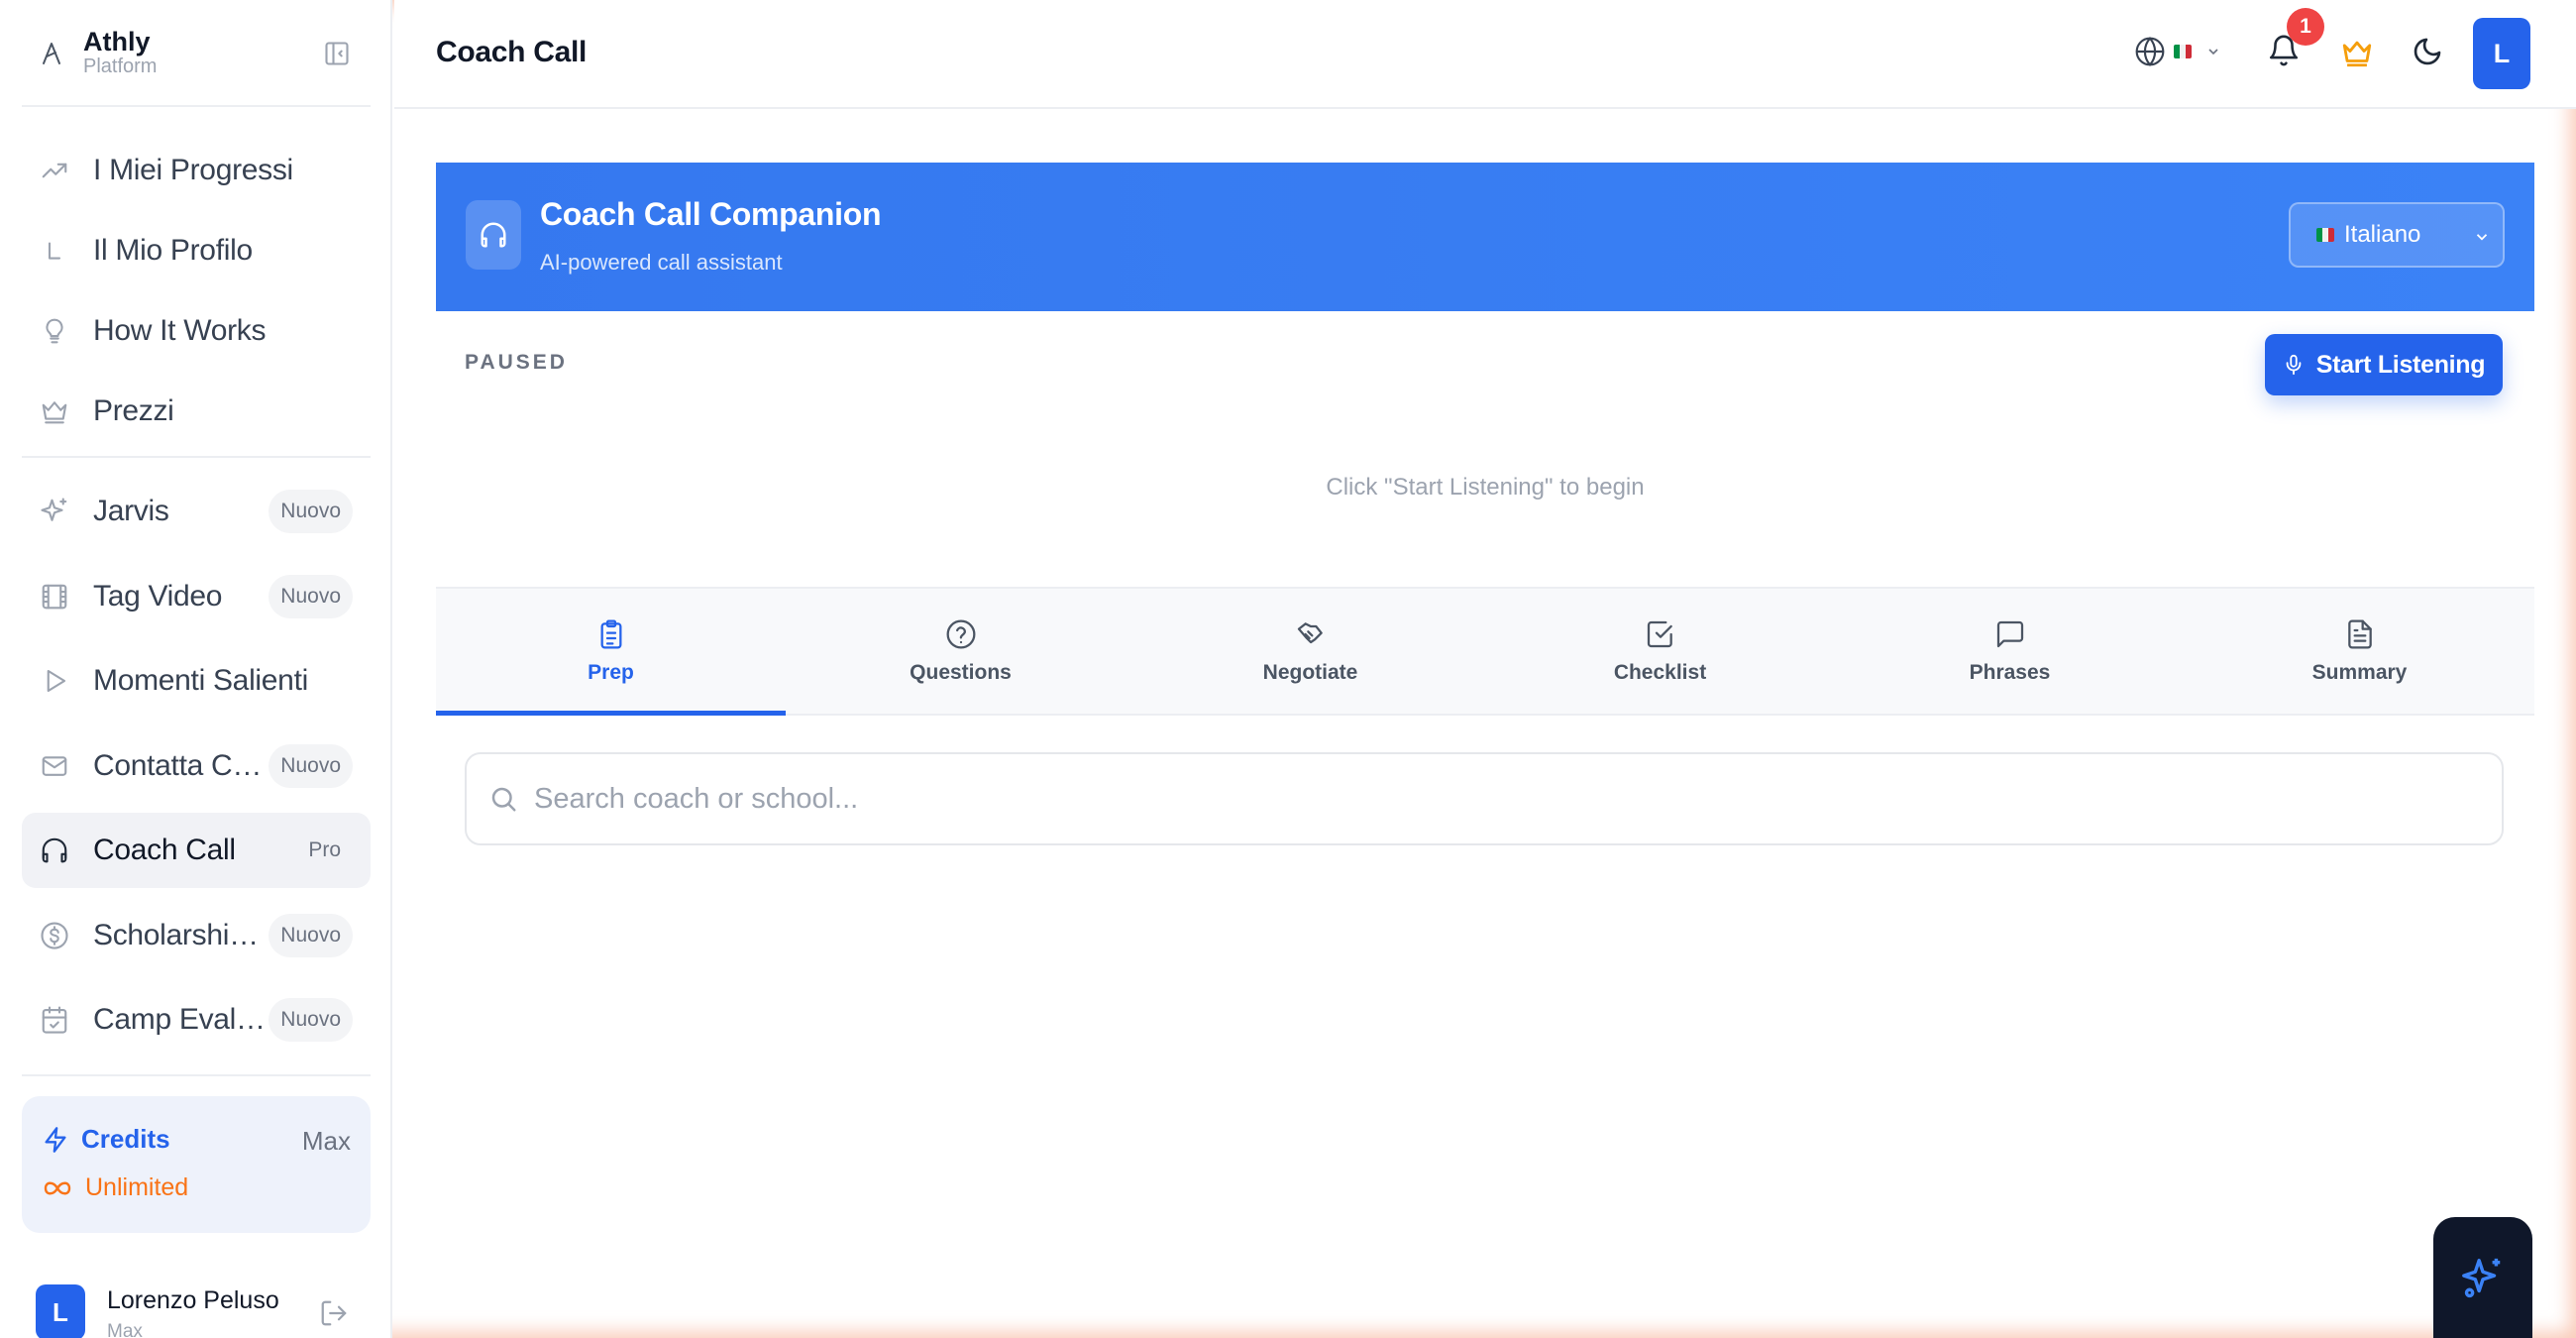  What do you see at coordinates (2359, 651) in the screenshot?
I see `tab-summary: Summary` at bounding box center [2359, 651].